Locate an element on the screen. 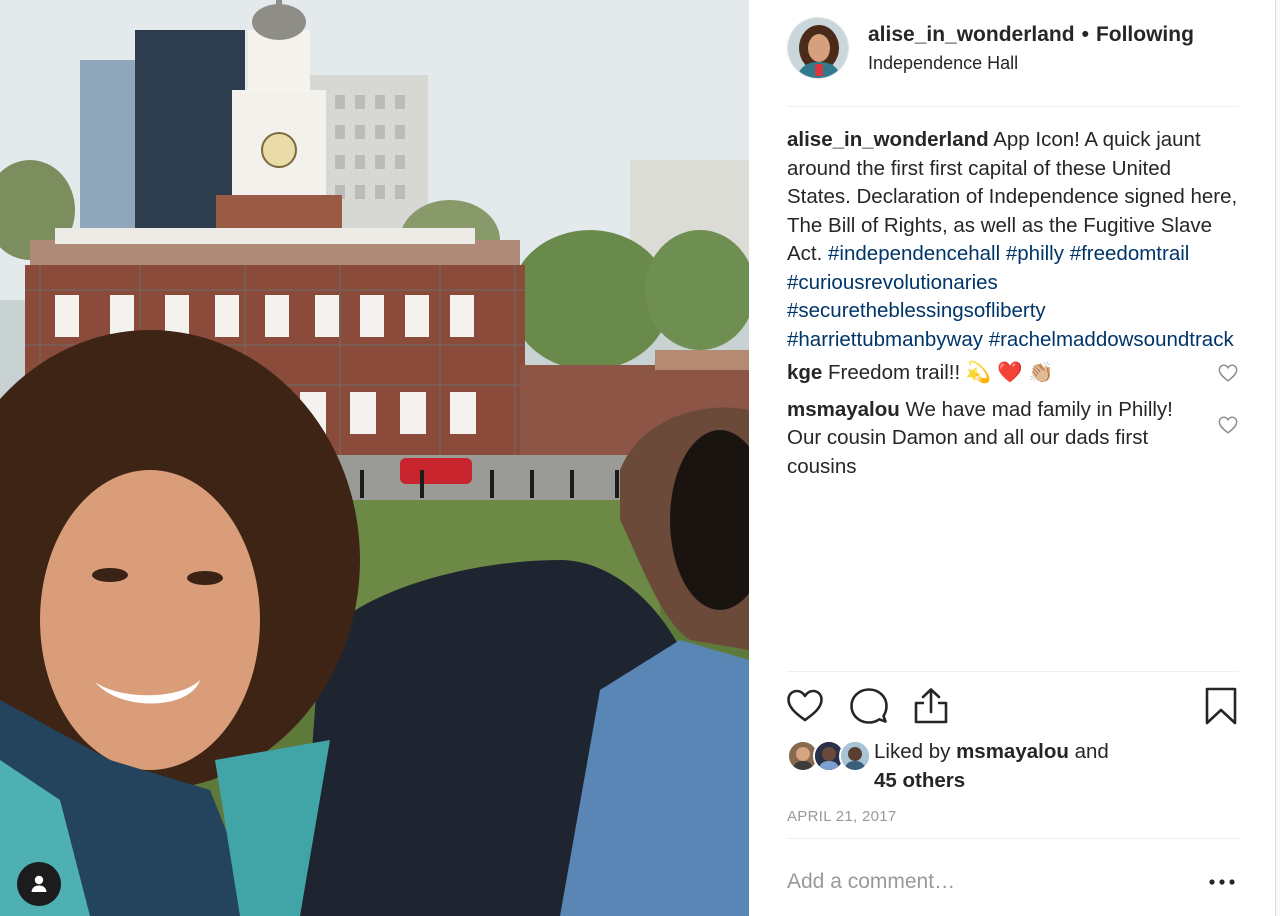 The width and height of the screenshot is (1280, 916). caption-username: alise_in_wonderland is located at coordinates (888, 139).